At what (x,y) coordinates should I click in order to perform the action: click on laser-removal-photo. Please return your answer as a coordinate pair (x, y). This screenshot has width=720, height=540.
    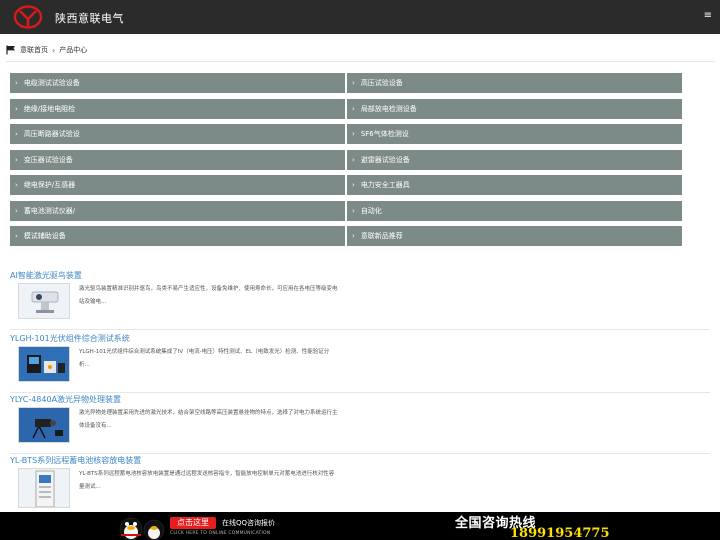
    Looking at the image, I should click on (44, 425).